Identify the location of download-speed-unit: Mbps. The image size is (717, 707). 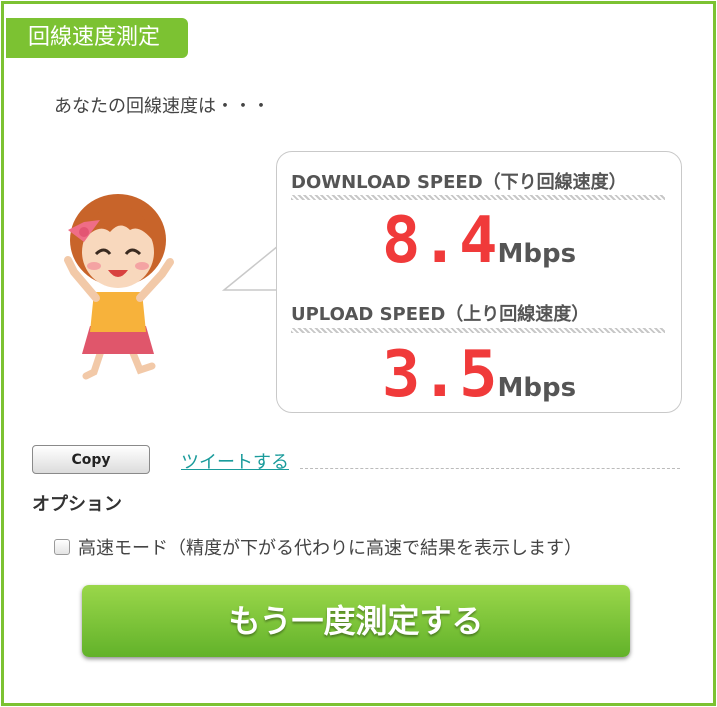
(537, 254).